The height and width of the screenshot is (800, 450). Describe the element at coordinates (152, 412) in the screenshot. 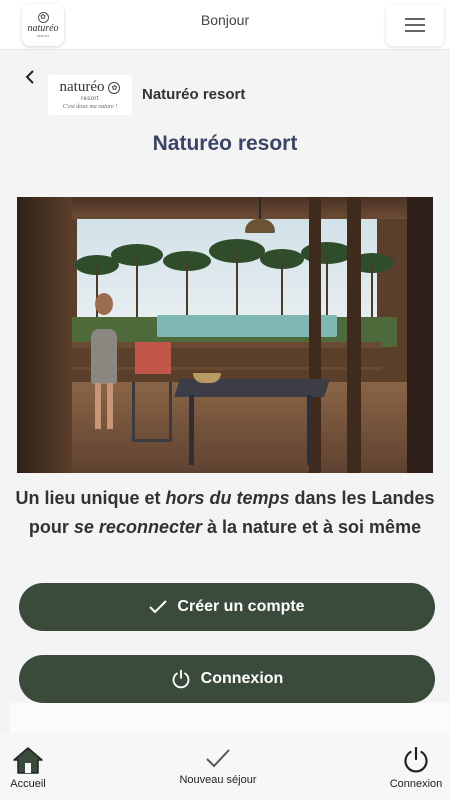

I see `hero-chair` at that location.